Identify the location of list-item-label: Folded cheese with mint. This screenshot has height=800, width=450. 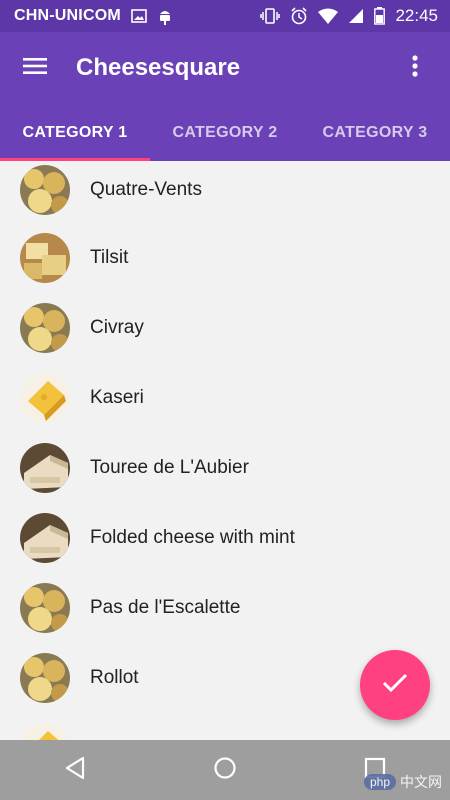
(192, 537).